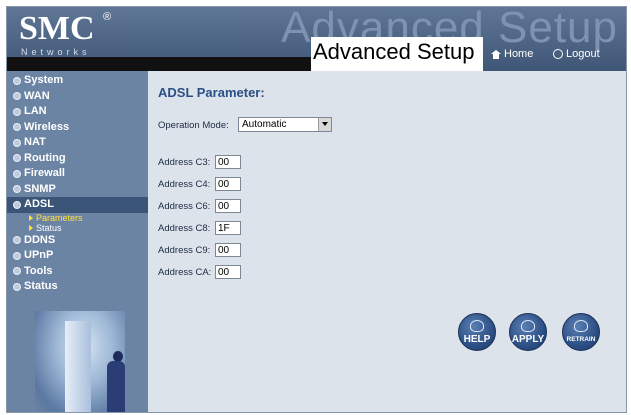 This screenshot has width=631, height=415. I want to click on operation-mode-value: Automatic, so click(264, 124).